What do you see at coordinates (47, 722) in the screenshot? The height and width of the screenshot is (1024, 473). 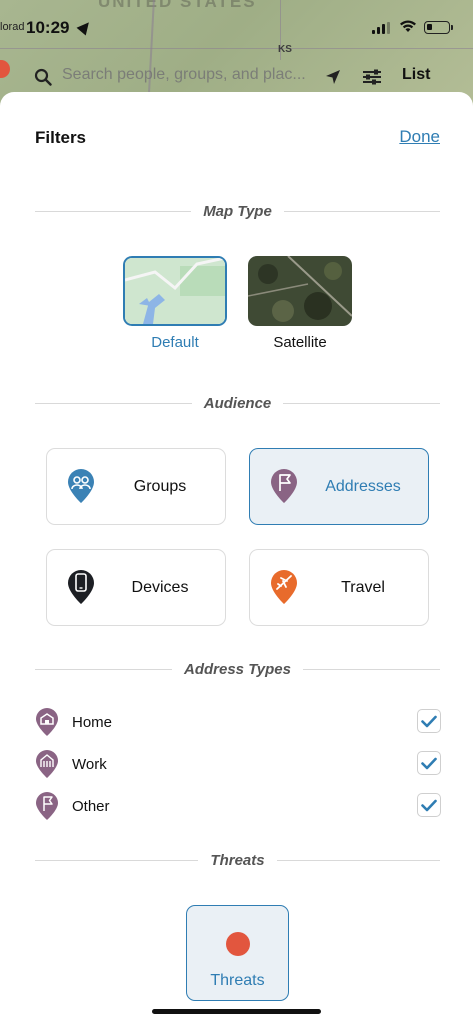 I see `home-pin-icon` at bounding box center [47, 722].